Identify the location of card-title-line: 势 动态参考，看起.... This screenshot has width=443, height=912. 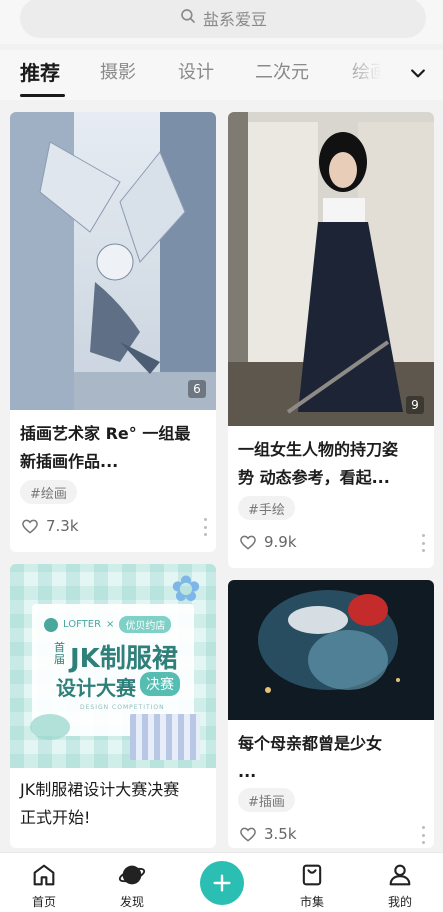
(314, 477).